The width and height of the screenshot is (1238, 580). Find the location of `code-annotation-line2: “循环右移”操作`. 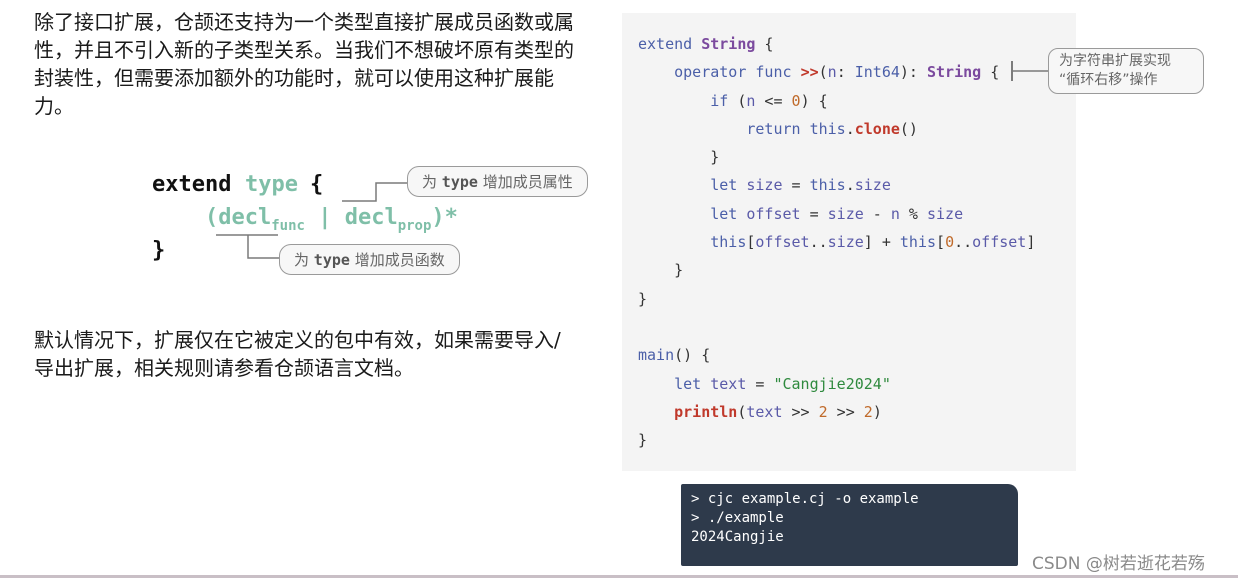

code-annotation-line2: “循环右移”操作 is located at coordinates (1108, 80).